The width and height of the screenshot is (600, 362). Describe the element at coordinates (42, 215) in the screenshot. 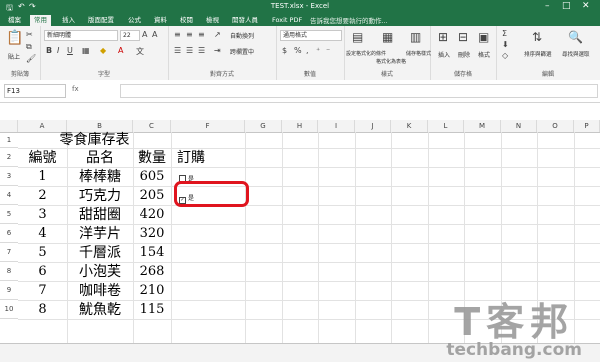

I see `cell-id: 3` at that location.